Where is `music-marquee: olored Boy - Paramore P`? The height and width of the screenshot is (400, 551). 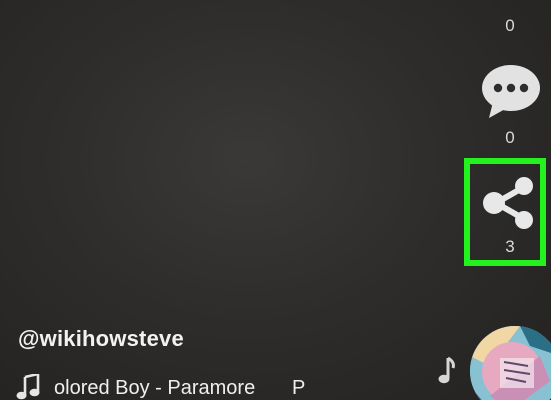
music-marquee: olored Boy - Paramore P is located at coordinates (166, 387).